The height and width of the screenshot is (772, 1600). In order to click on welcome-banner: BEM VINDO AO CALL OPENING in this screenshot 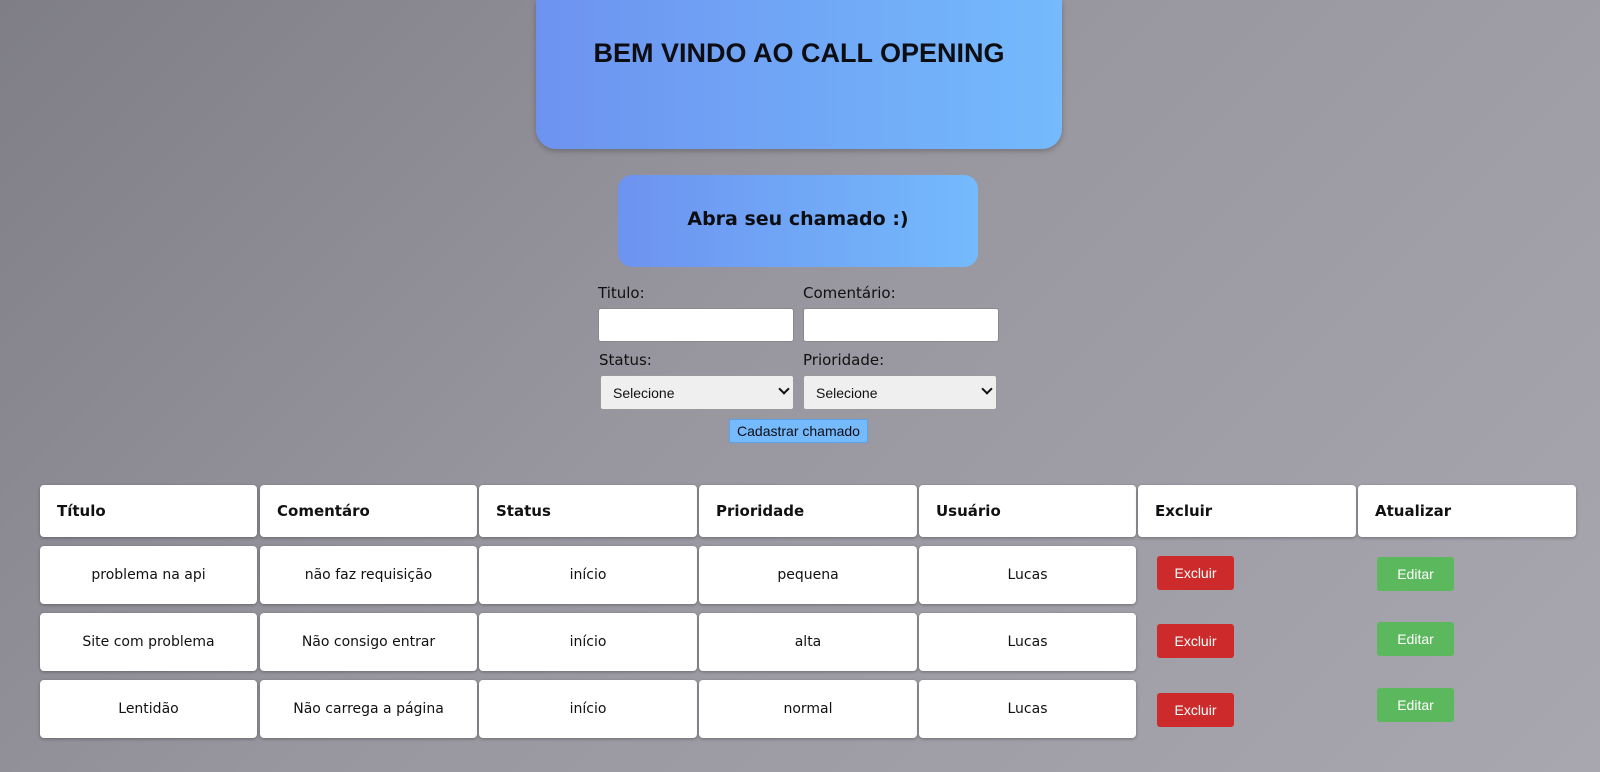, I will do `click(799, 74)`.